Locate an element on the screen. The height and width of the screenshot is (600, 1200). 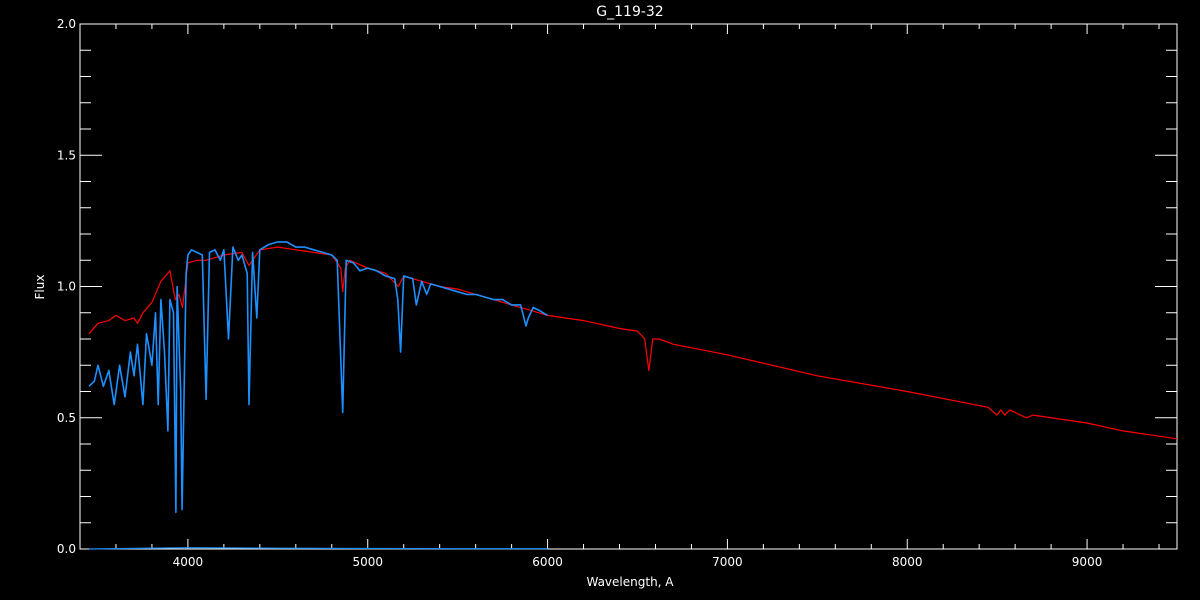
chart-title: G_119-32 is located at coordinates (629, 12).